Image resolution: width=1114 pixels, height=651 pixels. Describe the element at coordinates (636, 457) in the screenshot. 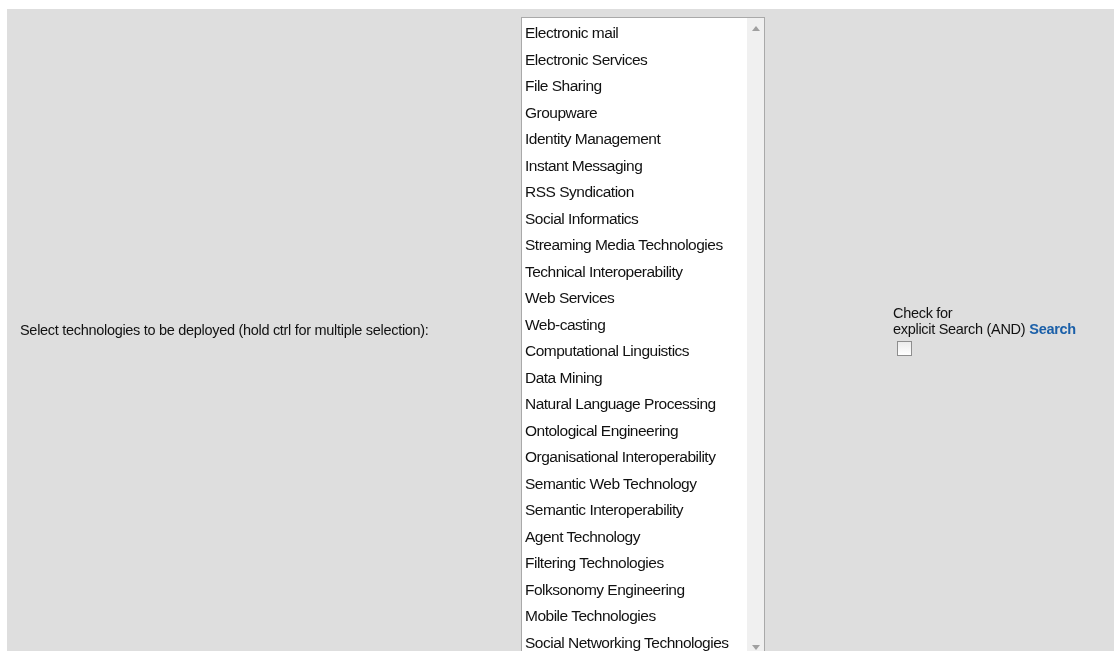

I see `list-option: Organisational Interoperability` at that location.